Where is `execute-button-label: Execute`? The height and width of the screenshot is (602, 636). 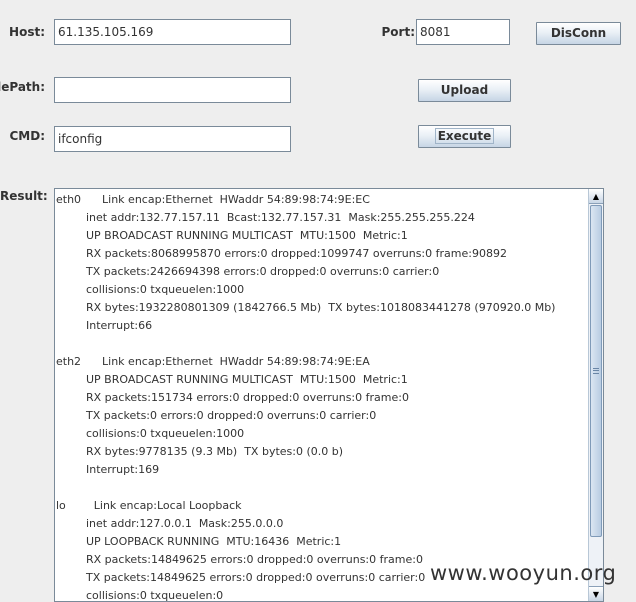
execute-button-label: Execute is located at coordinates (464, 136).